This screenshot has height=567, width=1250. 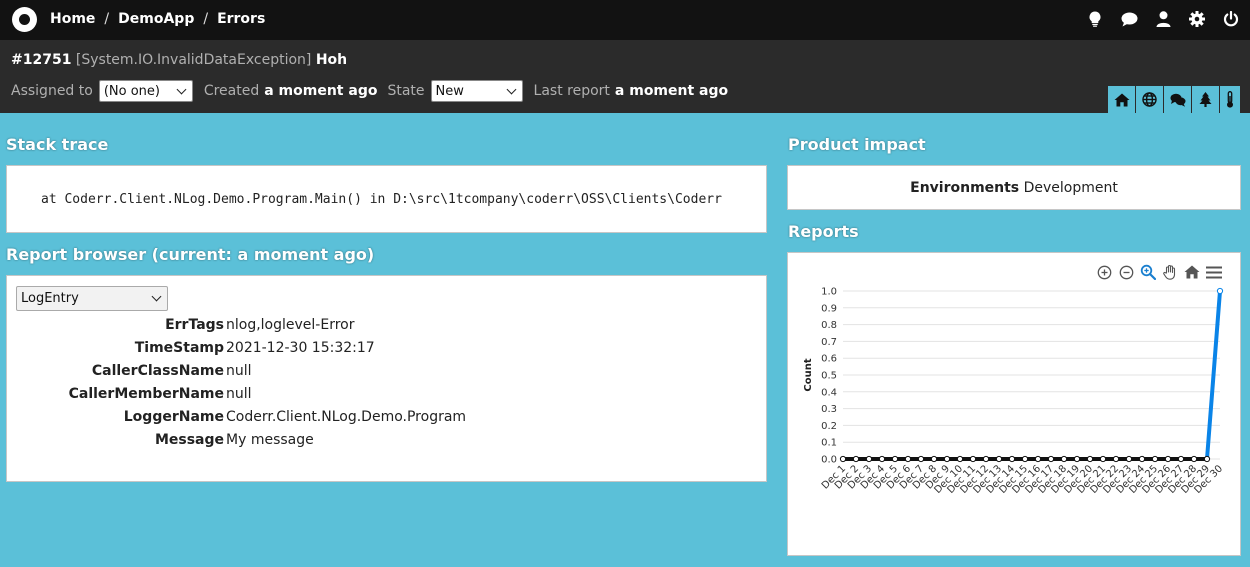 I want to click on y-tick-label: 0.9, so click(x=829, y=308).